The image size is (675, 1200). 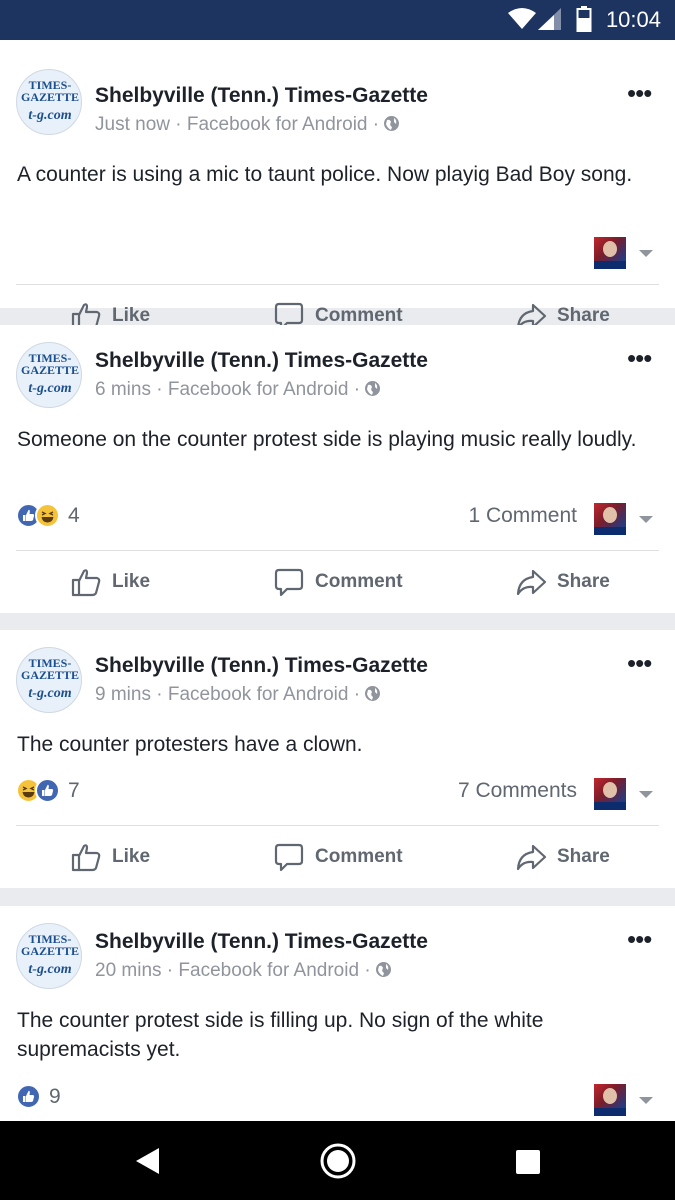 I want to click on post-text: The counter protesters have a clown., so click(x=190, y=744).